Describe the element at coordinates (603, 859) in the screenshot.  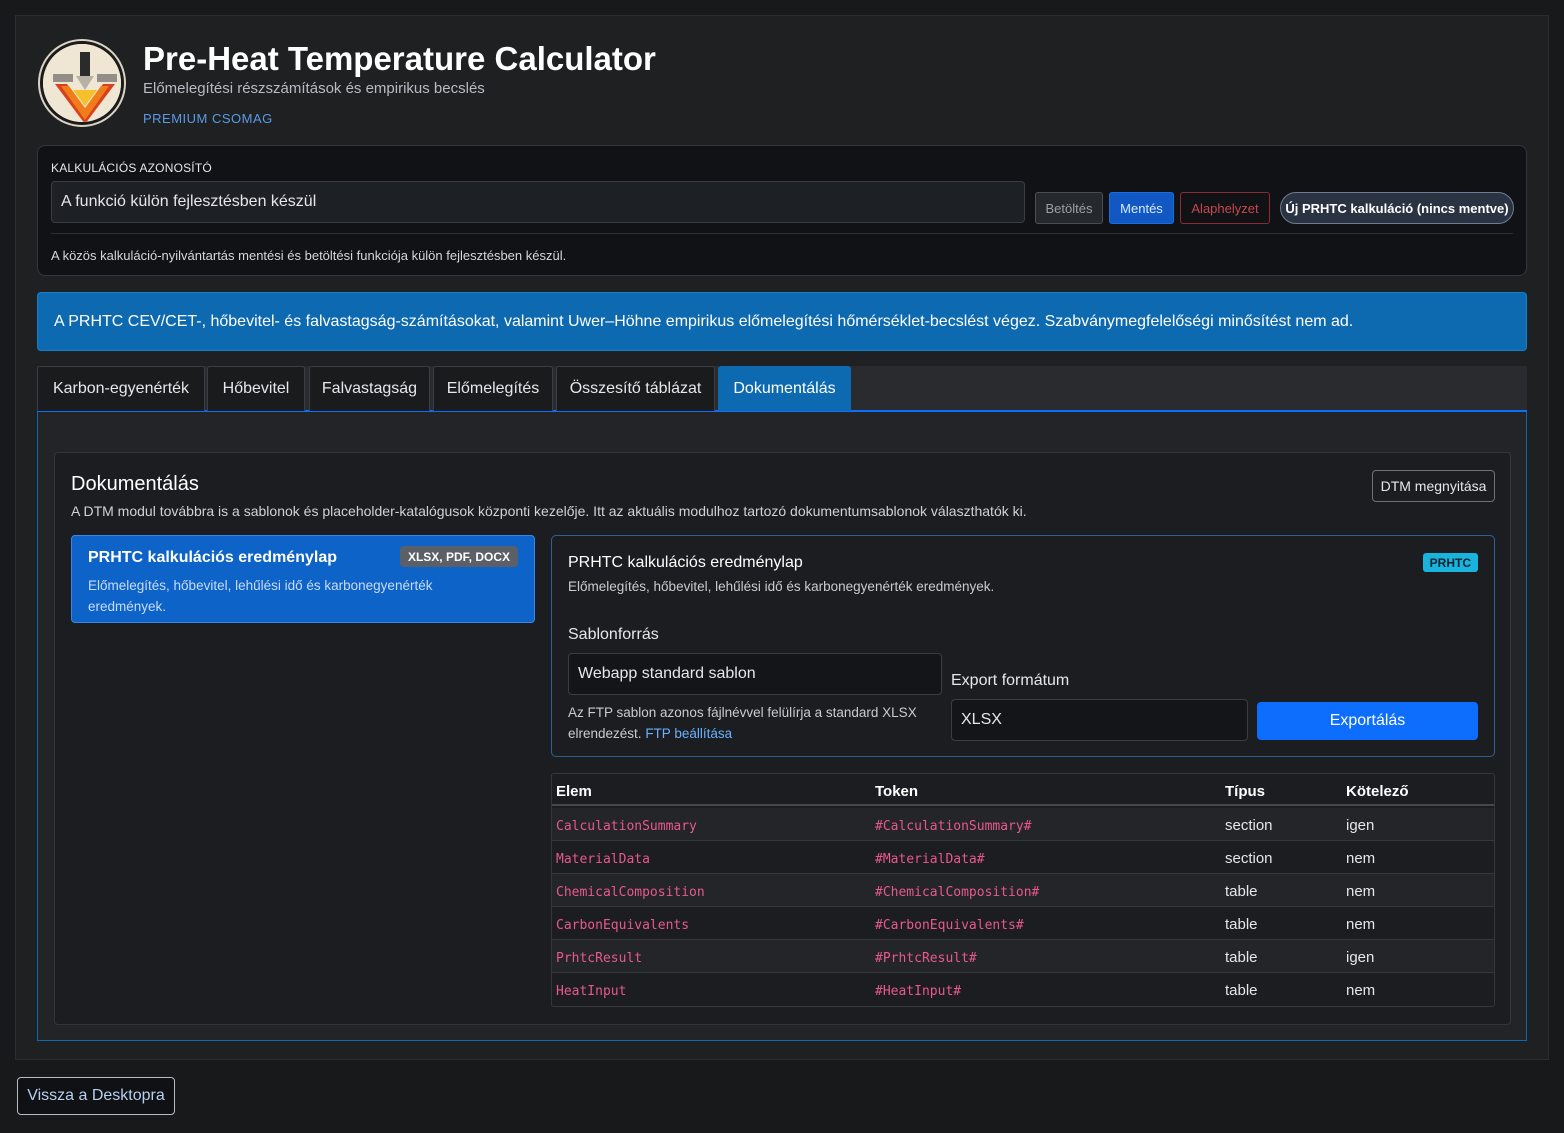
I see `cell-elem: MaterialData` at that location.